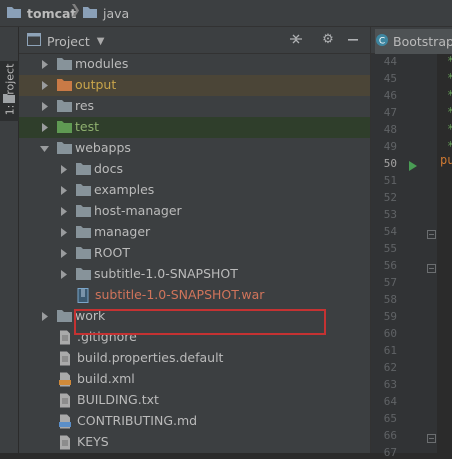 The width and height of the screenshot is (452, 459). I want to click on line-number: 52, so click(390, 197).